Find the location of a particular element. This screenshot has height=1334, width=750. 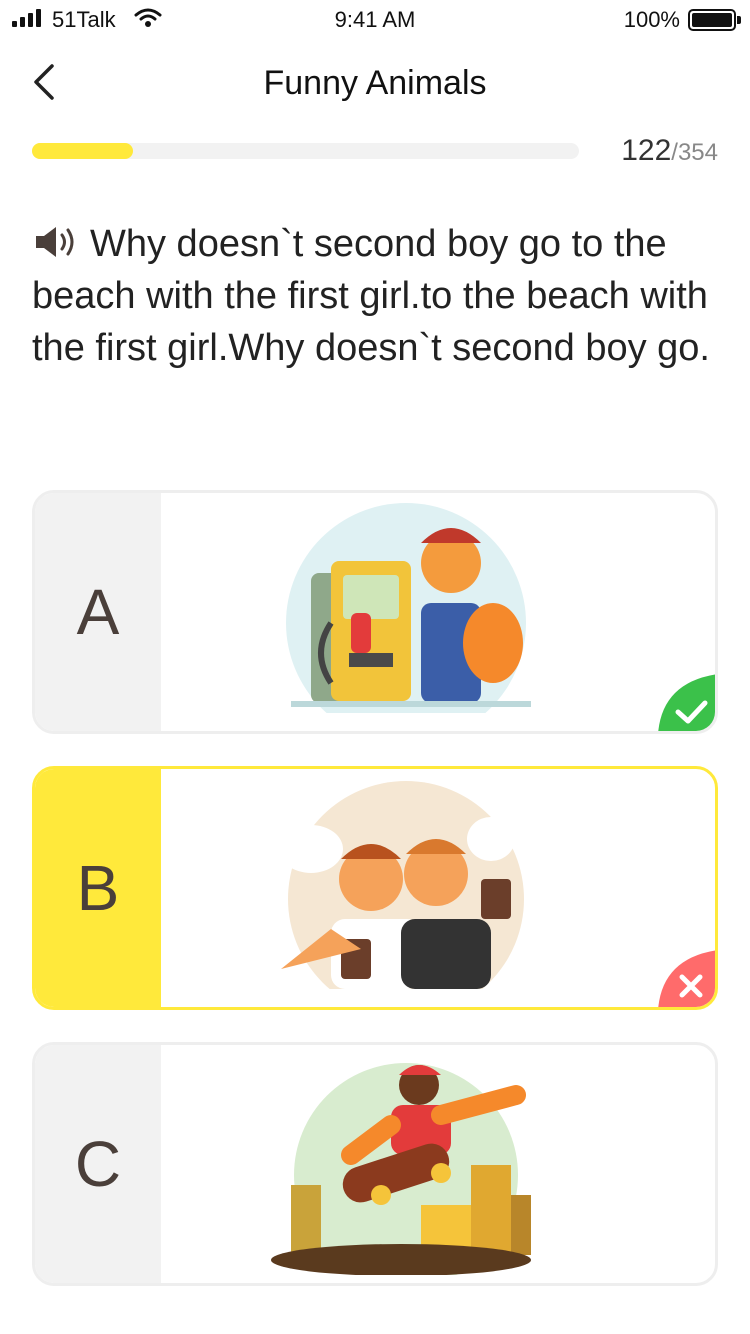

nav-bar: Funny Animals is located at coordinates (375, 85).